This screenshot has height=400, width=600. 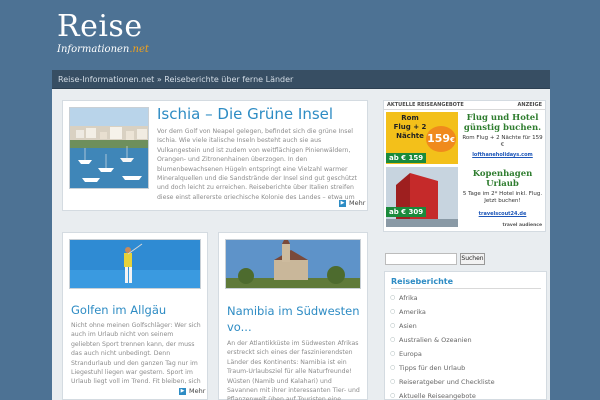 I want to click on ad2-price-badge: ab € 309, so click(x=406, y=212).